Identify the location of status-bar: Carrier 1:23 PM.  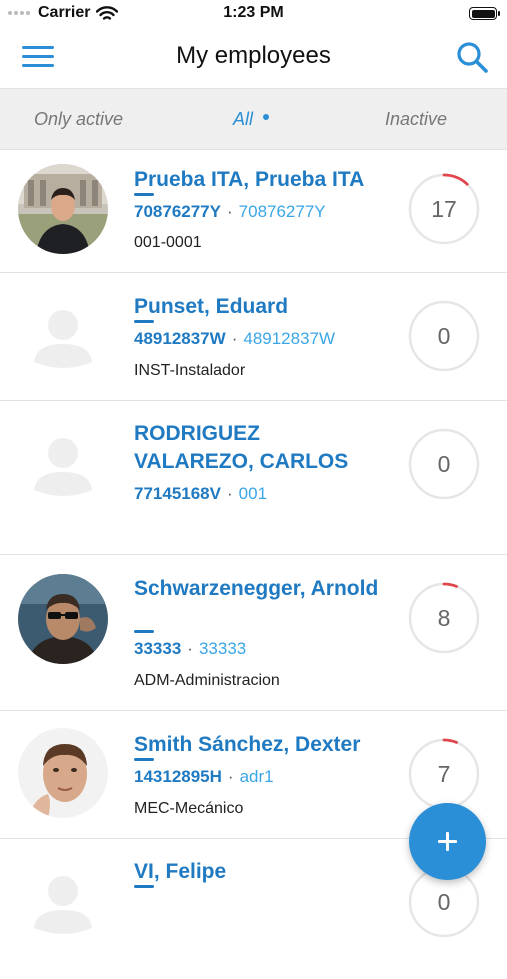
(253, 15).